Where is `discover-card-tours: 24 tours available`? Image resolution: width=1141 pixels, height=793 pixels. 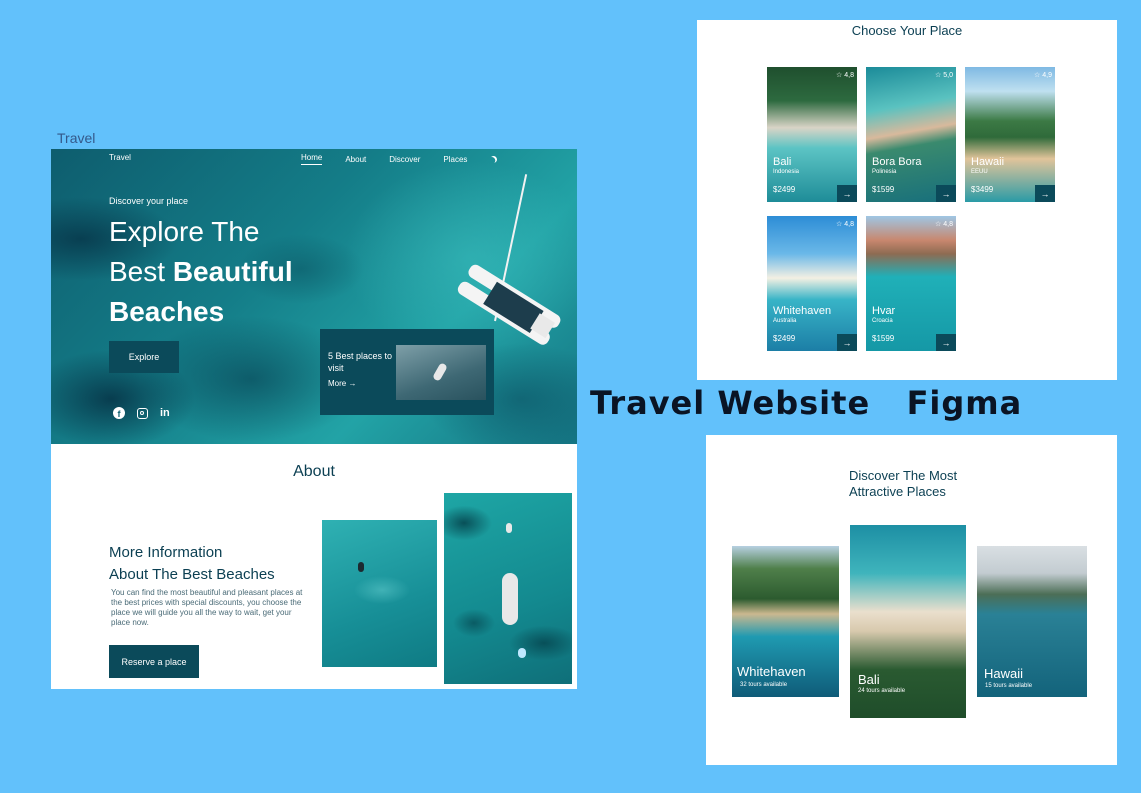 discover-card-tours: 24 tours available is located at coordinates (882, 691).